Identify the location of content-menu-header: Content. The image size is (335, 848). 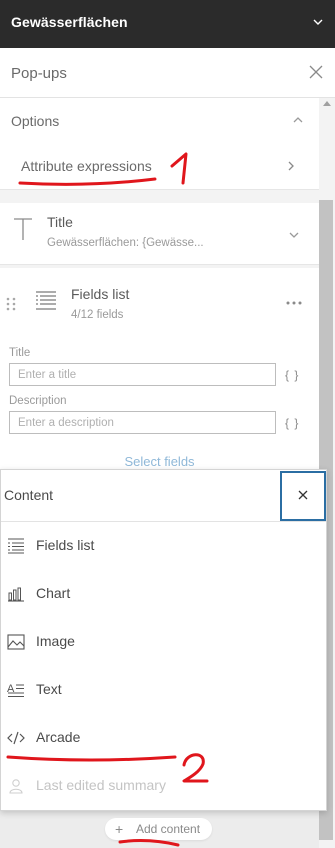
(163, 496).